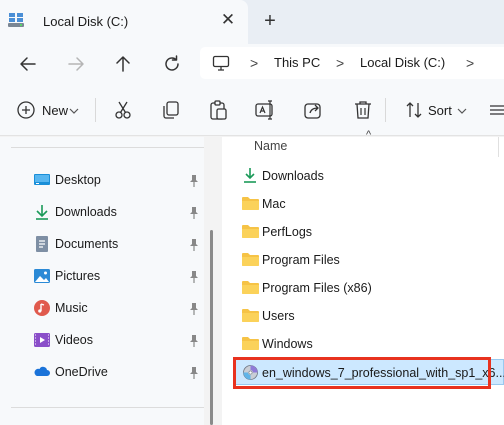 This screenshot has height=425, width=504. Describe the element at coordinates (74, 340) in the screenshot. I see `sidebar-item-label: Videos` at that location.